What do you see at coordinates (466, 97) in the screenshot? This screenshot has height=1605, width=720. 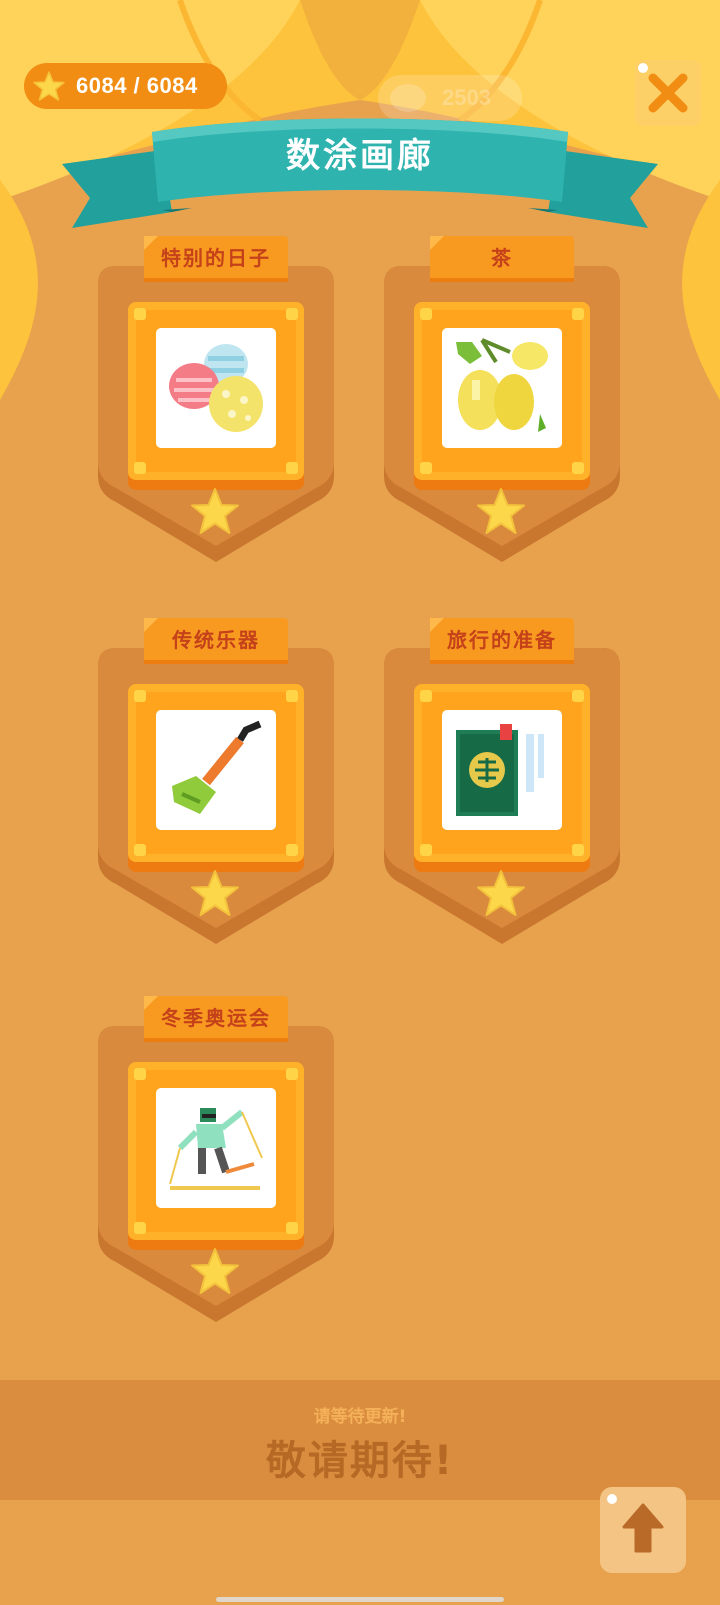 I see `coin-count-text: 2503` at bounding box center [466, 97].